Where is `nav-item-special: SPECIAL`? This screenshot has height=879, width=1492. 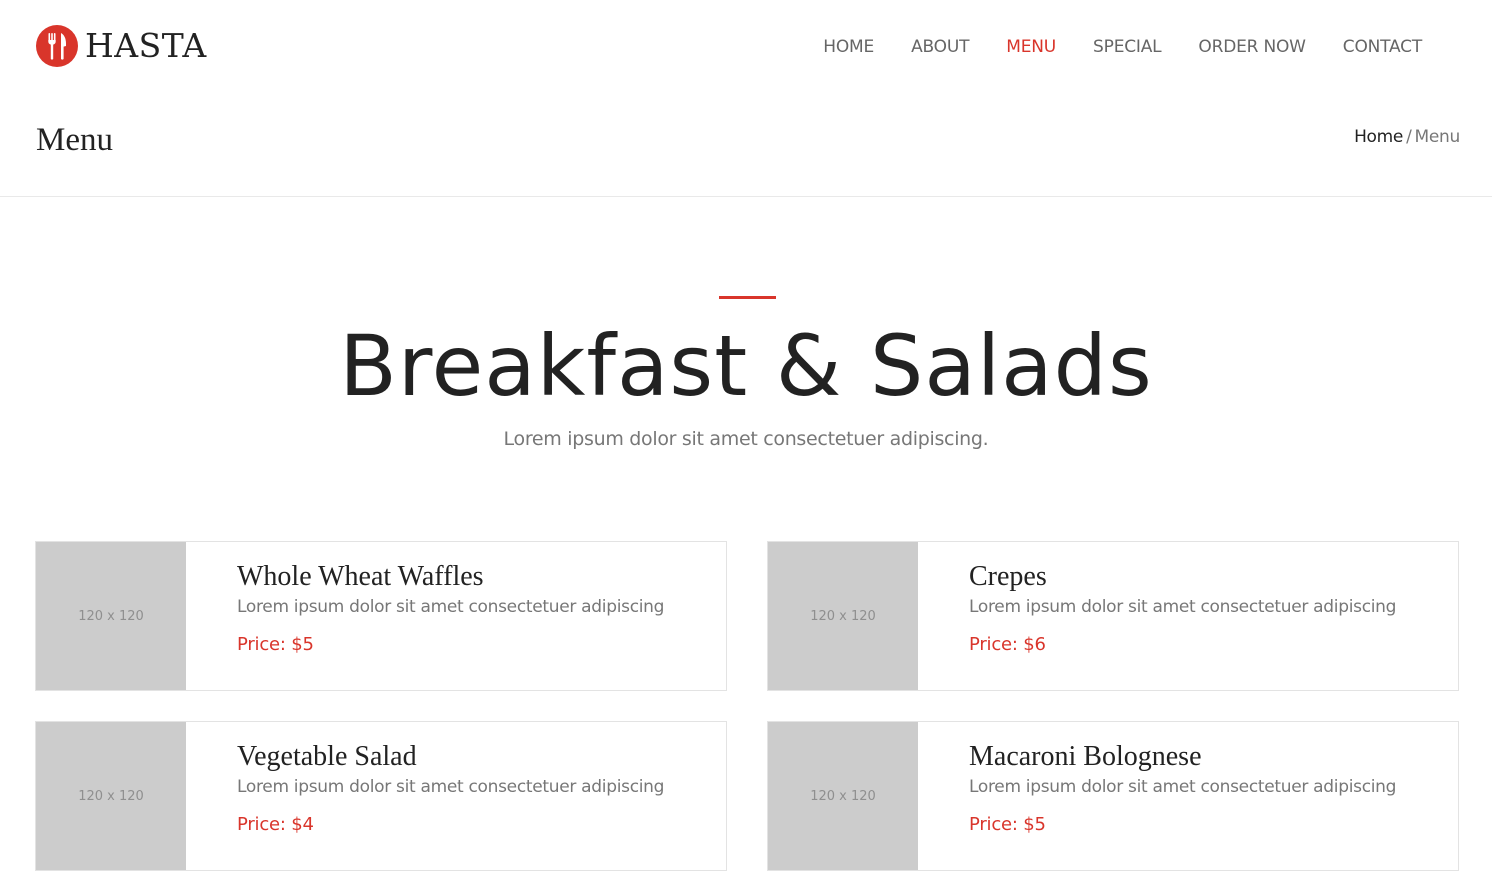 nav-item-special: SPECIAL is located at coordinates (1127, 47).